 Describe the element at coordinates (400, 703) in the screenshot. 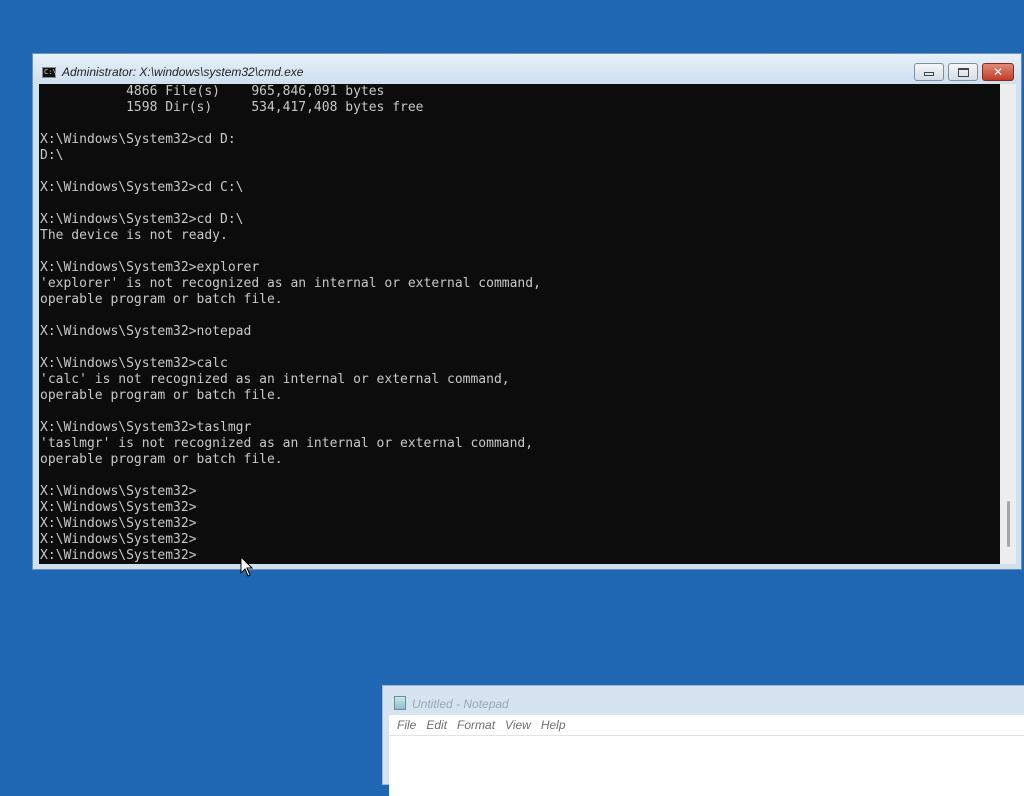

I see `notepad-icon` at that location.